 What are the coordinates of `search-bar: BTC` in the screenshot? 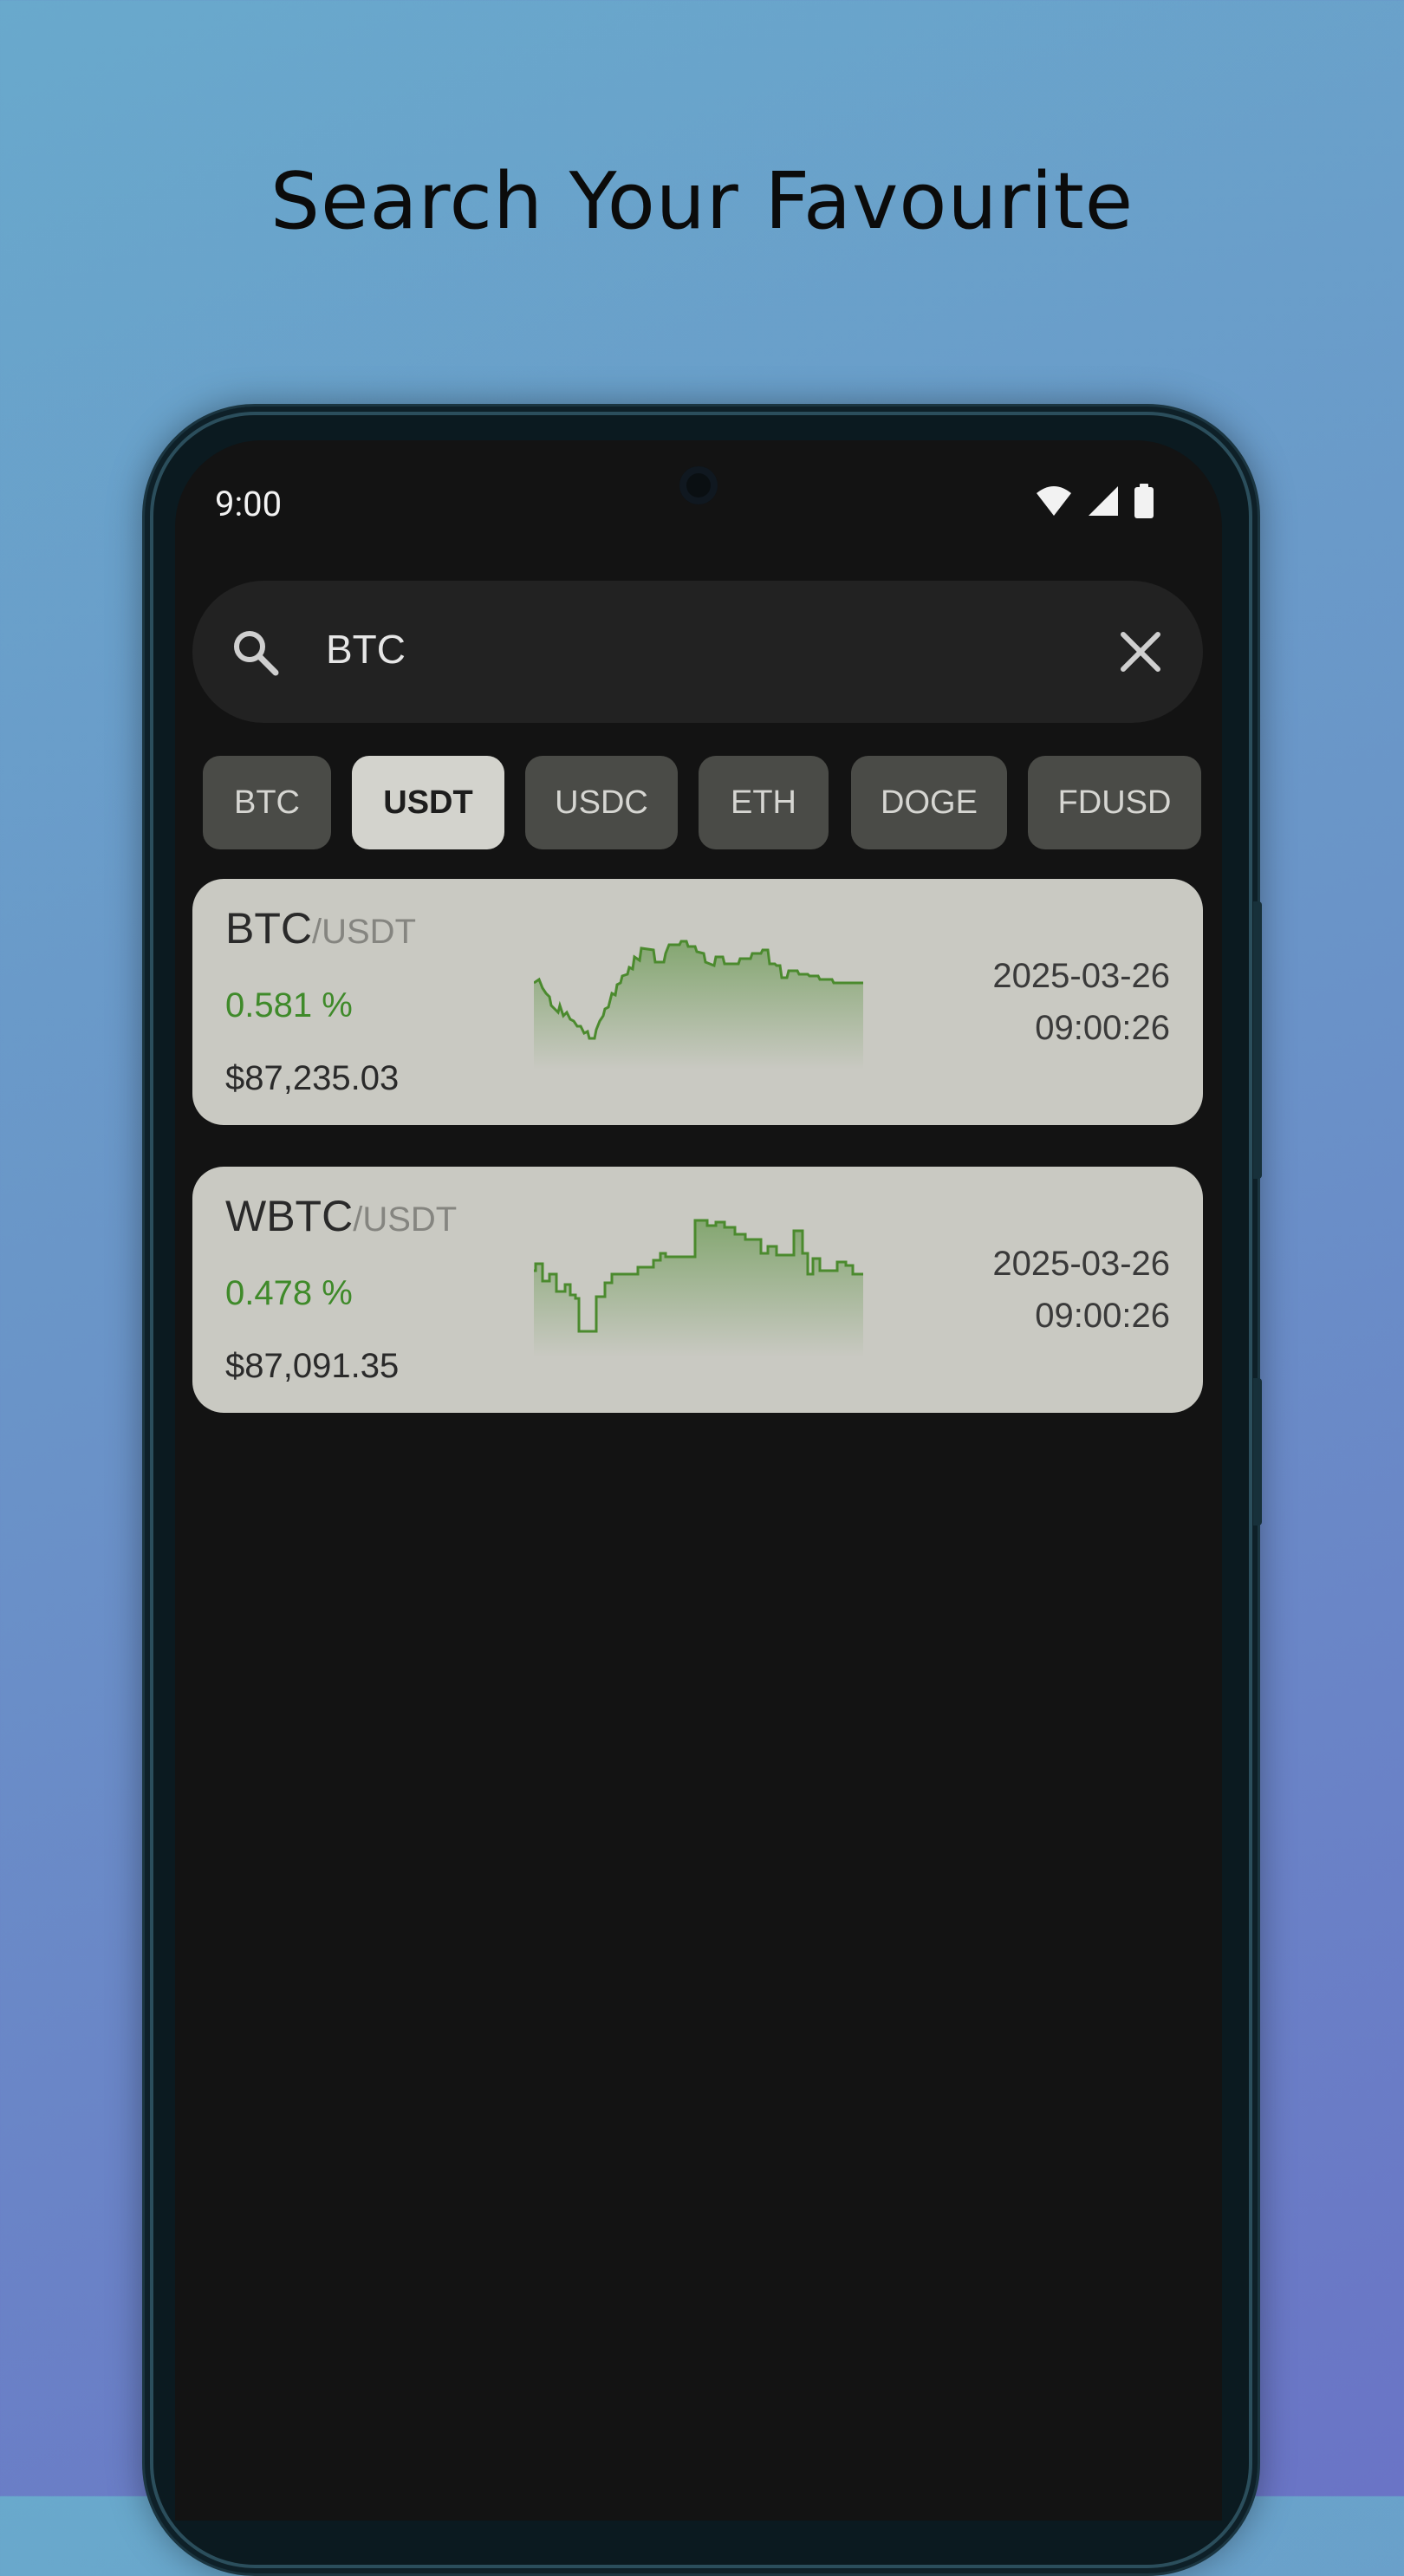 It's located at (697, 652).